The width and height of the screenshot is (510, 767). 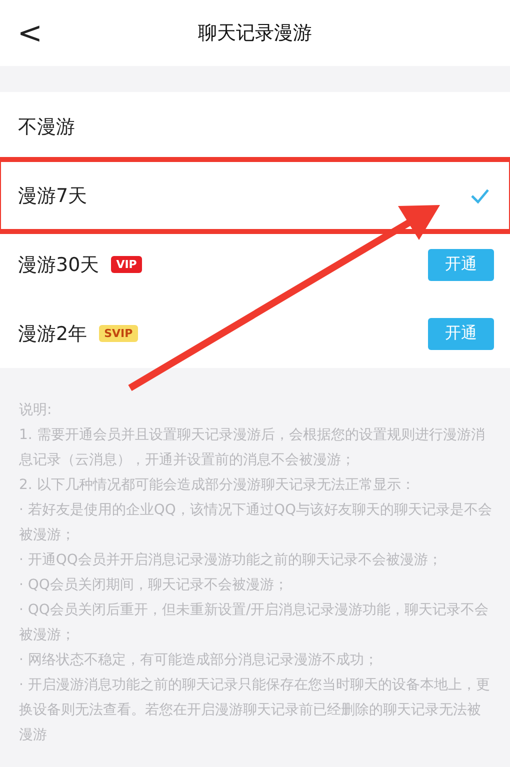 What do you see at coordinates (255, 195) in the screenshot?
I see `option-row: 漫游7天` at bounding box center [255, 195].